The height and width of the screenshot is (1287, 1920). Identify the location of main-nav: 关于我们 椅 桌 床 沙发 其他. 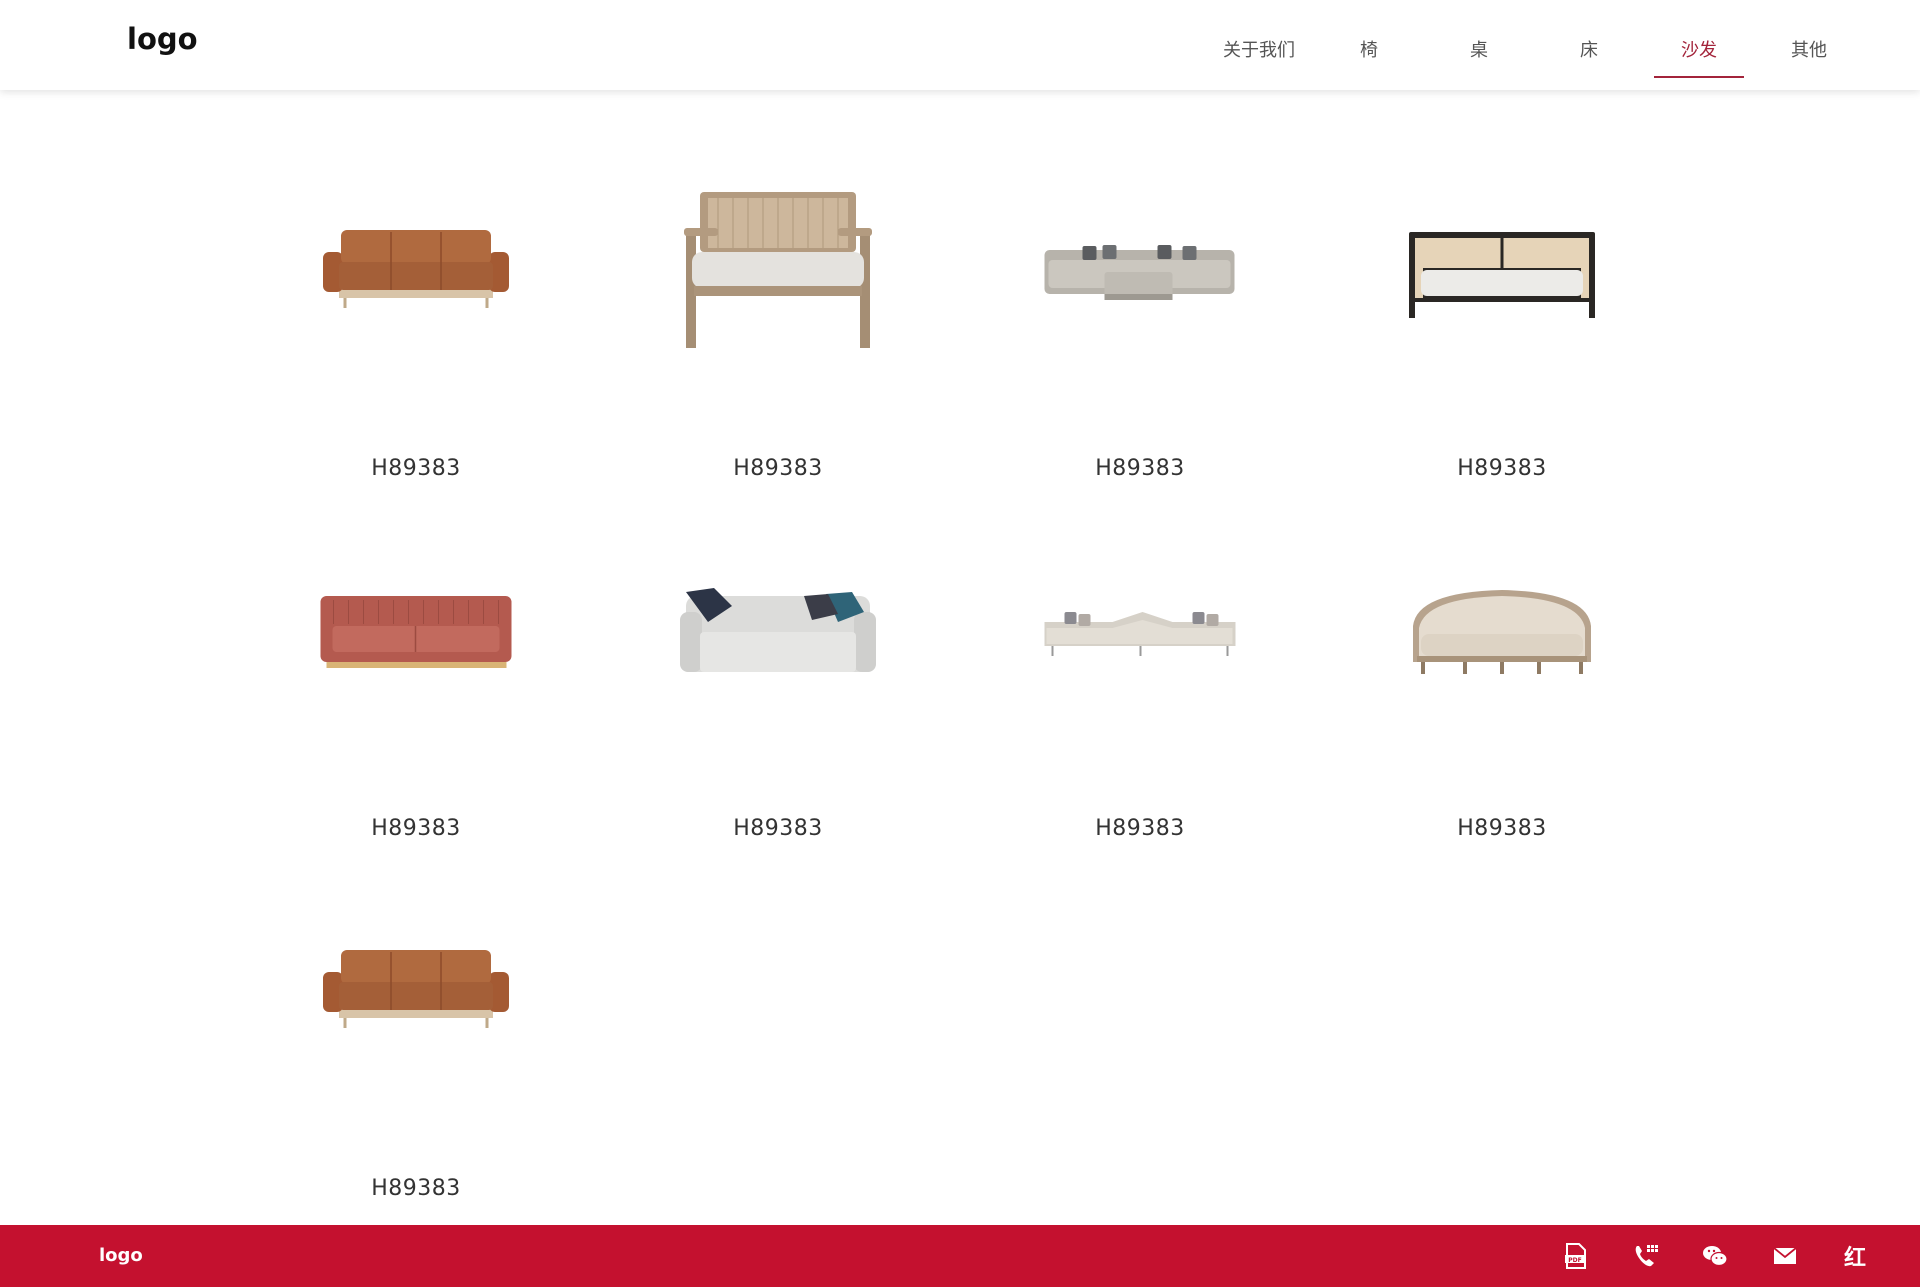
(1534, 57).